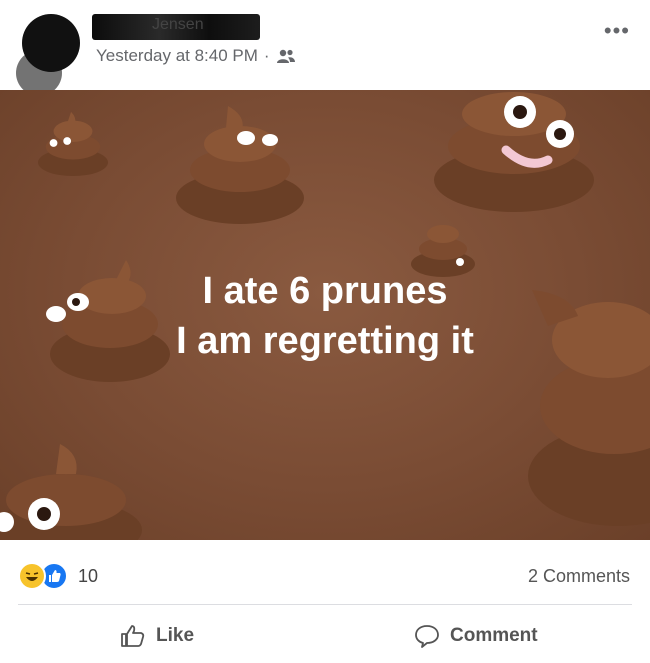  What do you see at coordinates (286, 56) in the screenshot?
I see `friends-icon` at bounding box center [286, 56].